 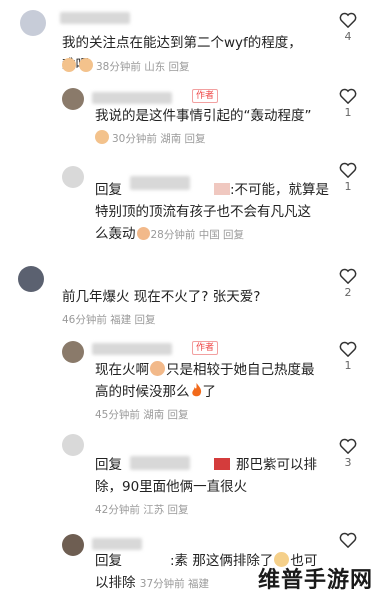 I want to click on comment-text: 前几年爆火 现在不火了? 张天爱?, so click(x=161, y=297).